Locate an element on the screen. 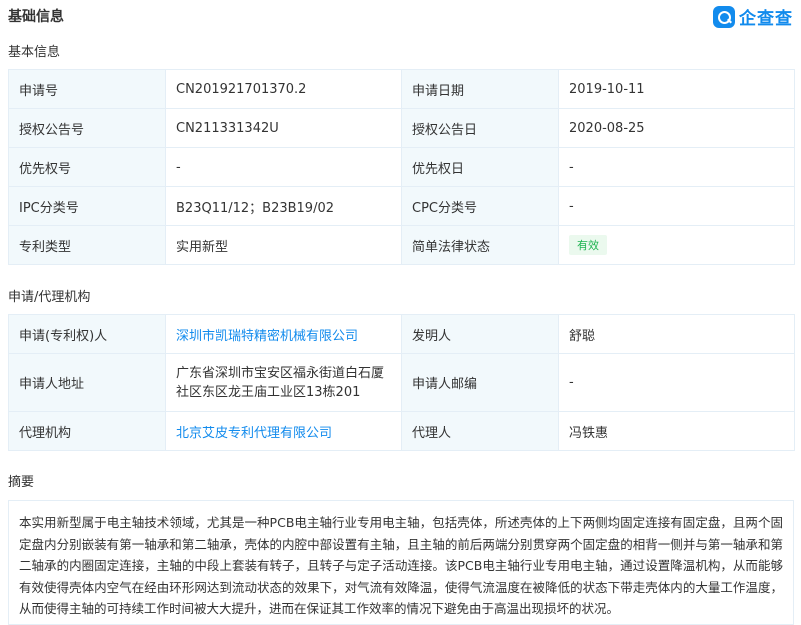 Image resolution: width=801 pixels, height=625 pixels. value-agency: 北京艾皮专利代理有限公司 is located at coordinates (283, 431).